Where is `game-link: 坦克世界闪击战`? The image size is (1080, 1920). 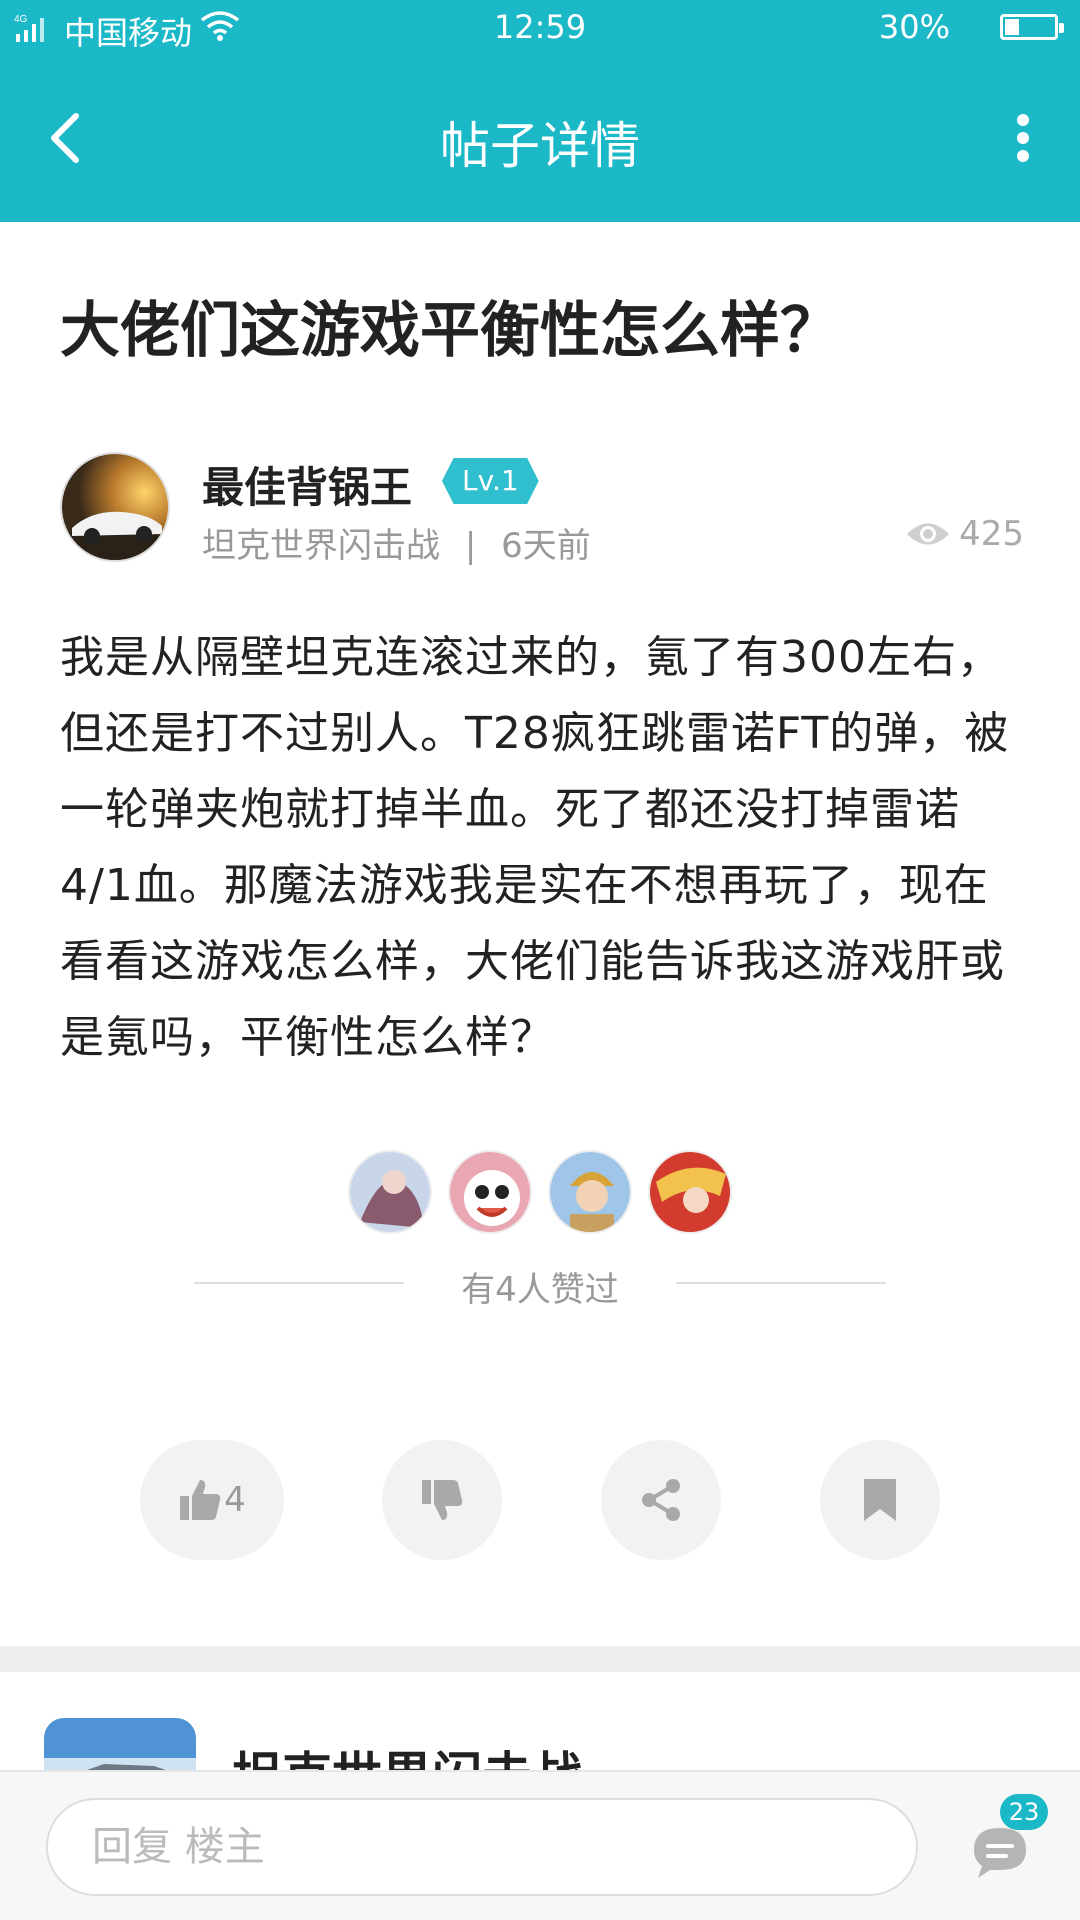
game-link: 坦克世界闪击战 is located at coordinates (321, 546).